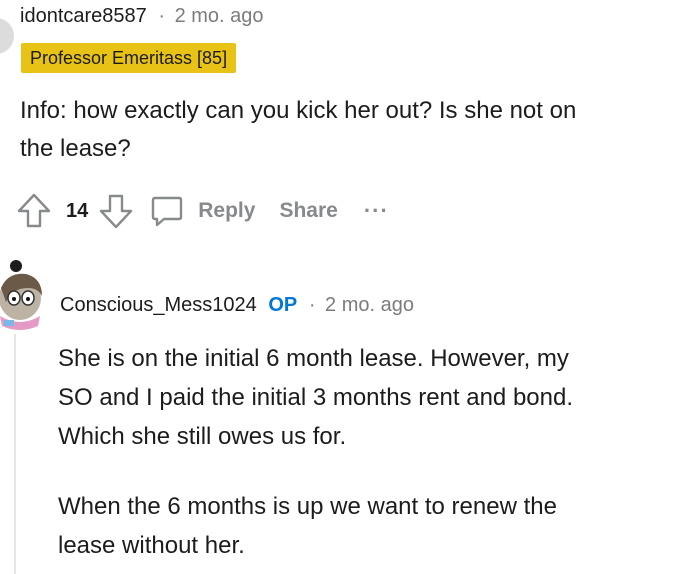 The height and width of the screenshot is (574, 700). What do you see at coordinates (83, 16) in the screenshot?
I see `comment-username: idontcare8587` at bounding box center [83, 16].